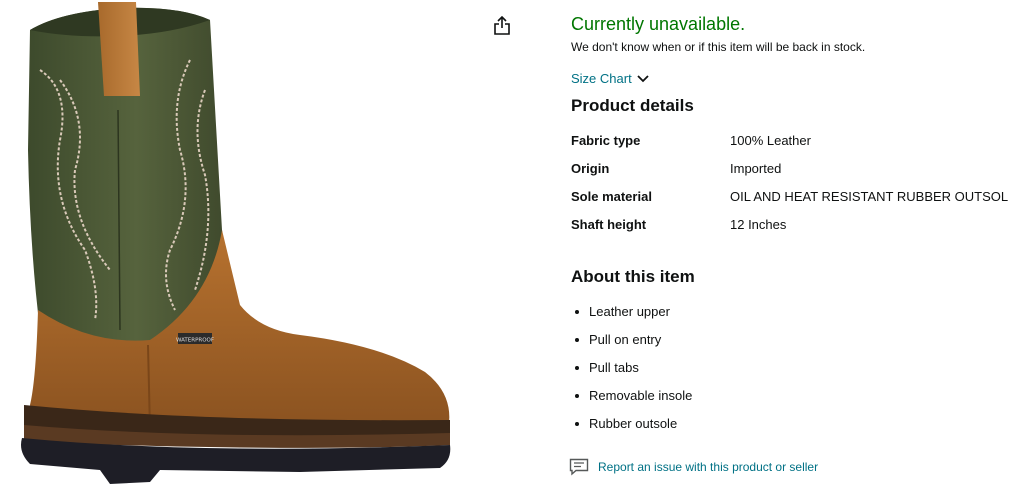 The height and width of the screenshot is (492, 1009). What do you see at coordinates (601, 78) in the screenshot?
I see `size-chart-label: Size Chart` at bounding box center [601, 78].